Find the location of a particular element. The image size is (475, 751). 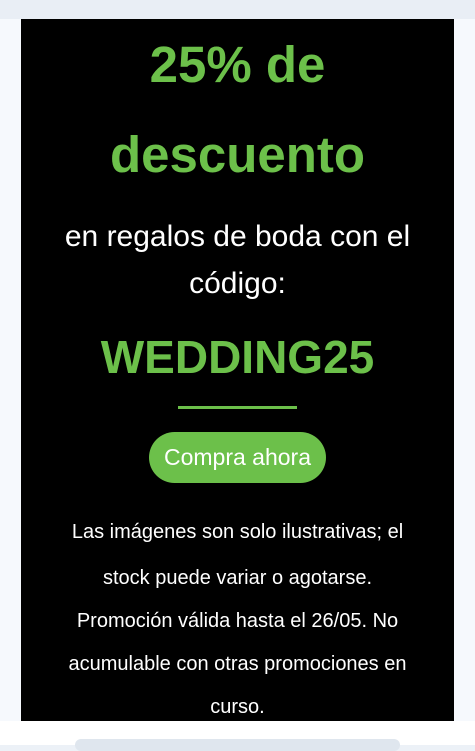

promo-code: WEDDING25 is located at coordinates (237, 357).